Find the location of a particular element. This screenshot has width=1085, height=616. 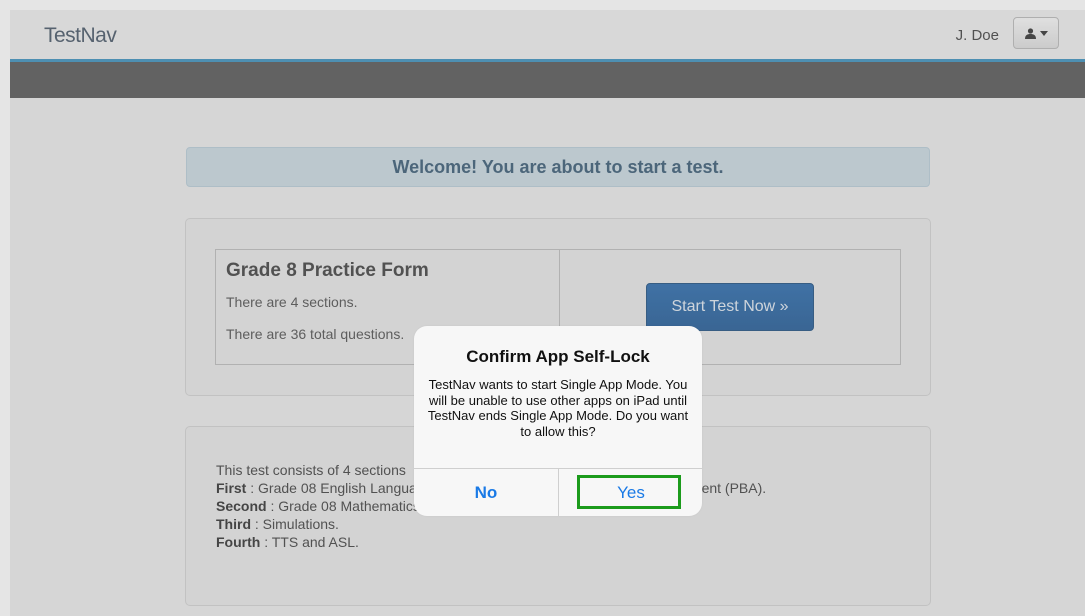

dialog-title: Confirm App Self-Lock is located at coordinates (558, 356).